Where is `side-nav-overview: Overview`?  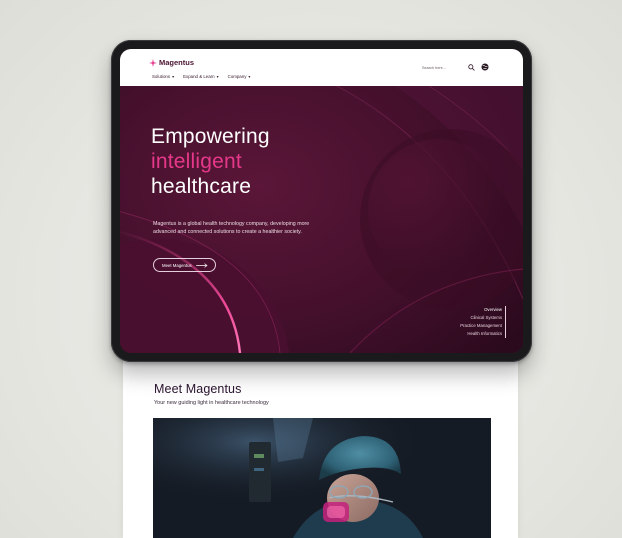
side-nav-overview: Overview is located at coordinates (481, 310).